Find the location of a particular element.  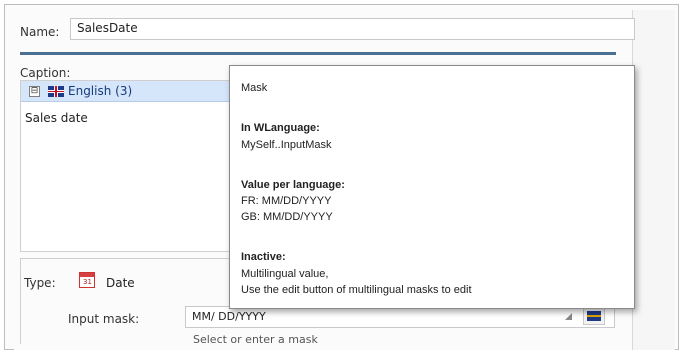

name-row: Name: SalesDate is located at coordinates (327, 31).